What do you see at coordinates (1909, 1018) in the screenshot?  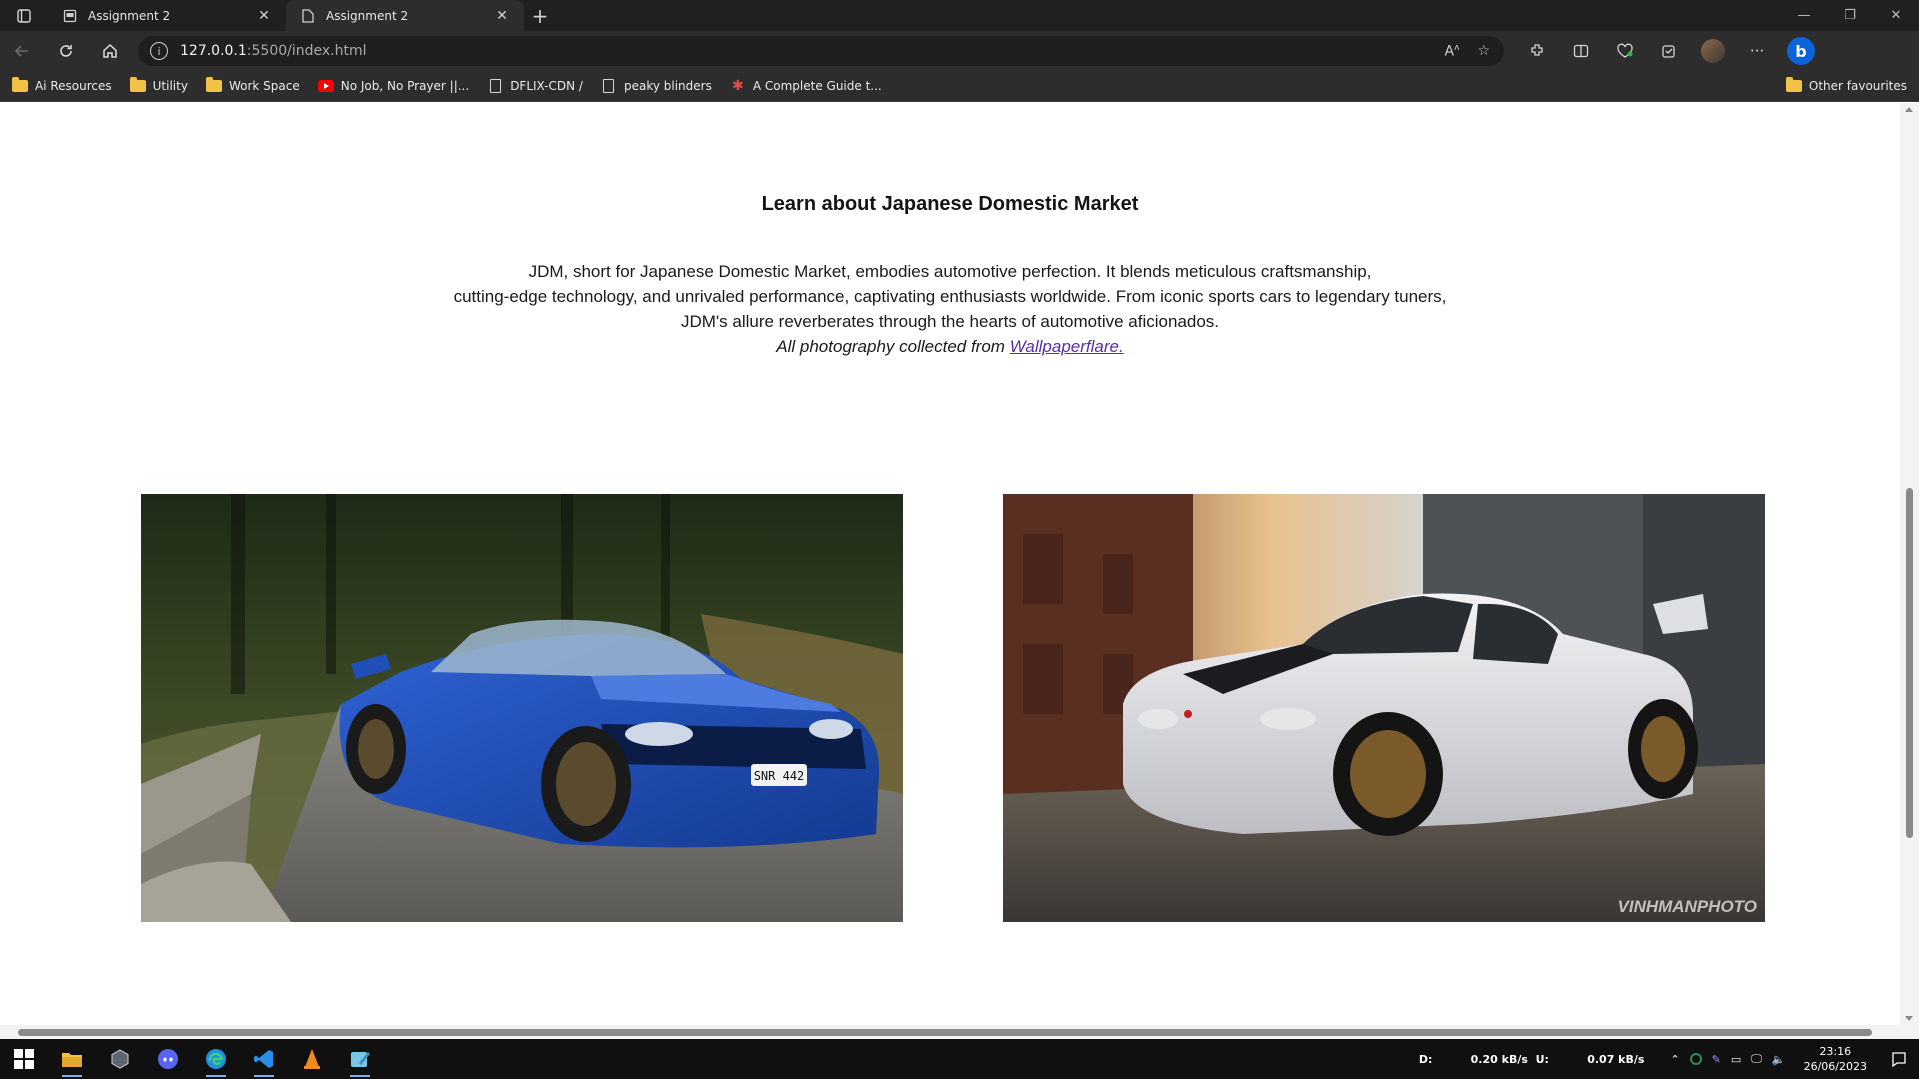 I see `scroll-down-icon` at bounding box center [1909, 1018].